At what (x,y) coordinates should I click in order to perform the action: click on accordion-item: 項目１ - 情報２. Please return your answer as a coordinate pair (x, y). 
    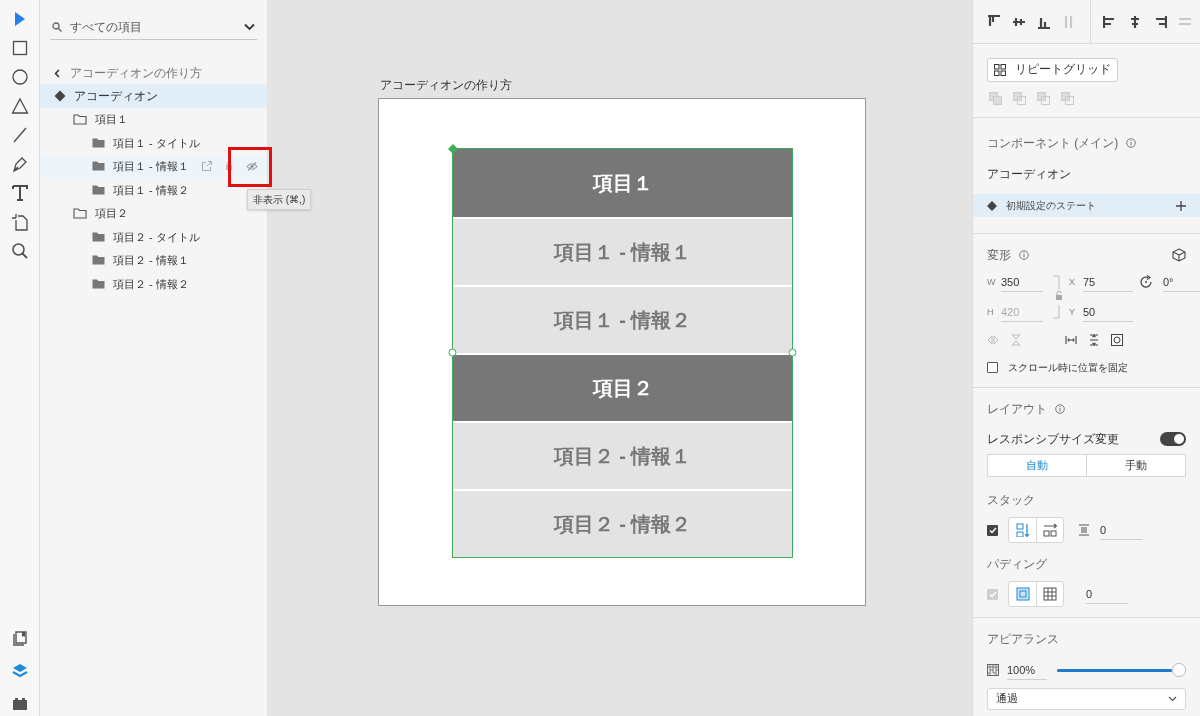
    Looking at the image, I should click on (622, 319).